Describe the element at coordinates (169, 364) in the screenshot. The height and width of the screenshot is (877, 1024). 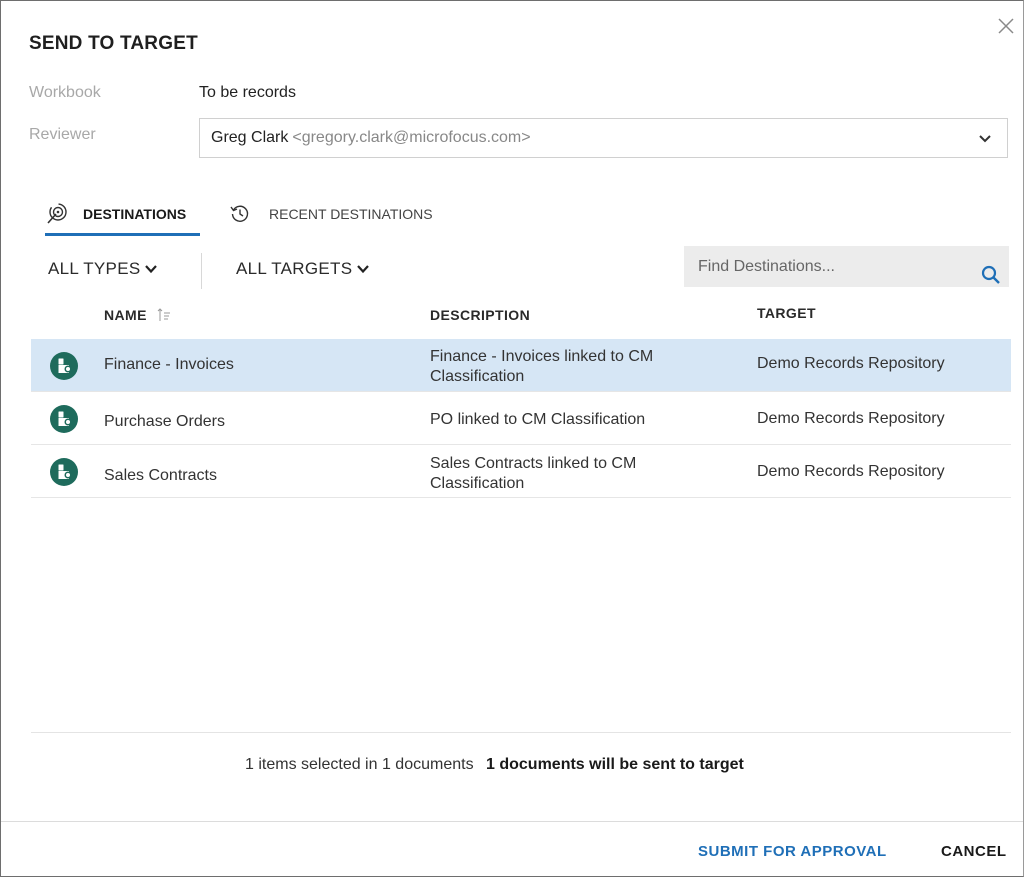
I see `row-name: Finance - Invoices` at that location.